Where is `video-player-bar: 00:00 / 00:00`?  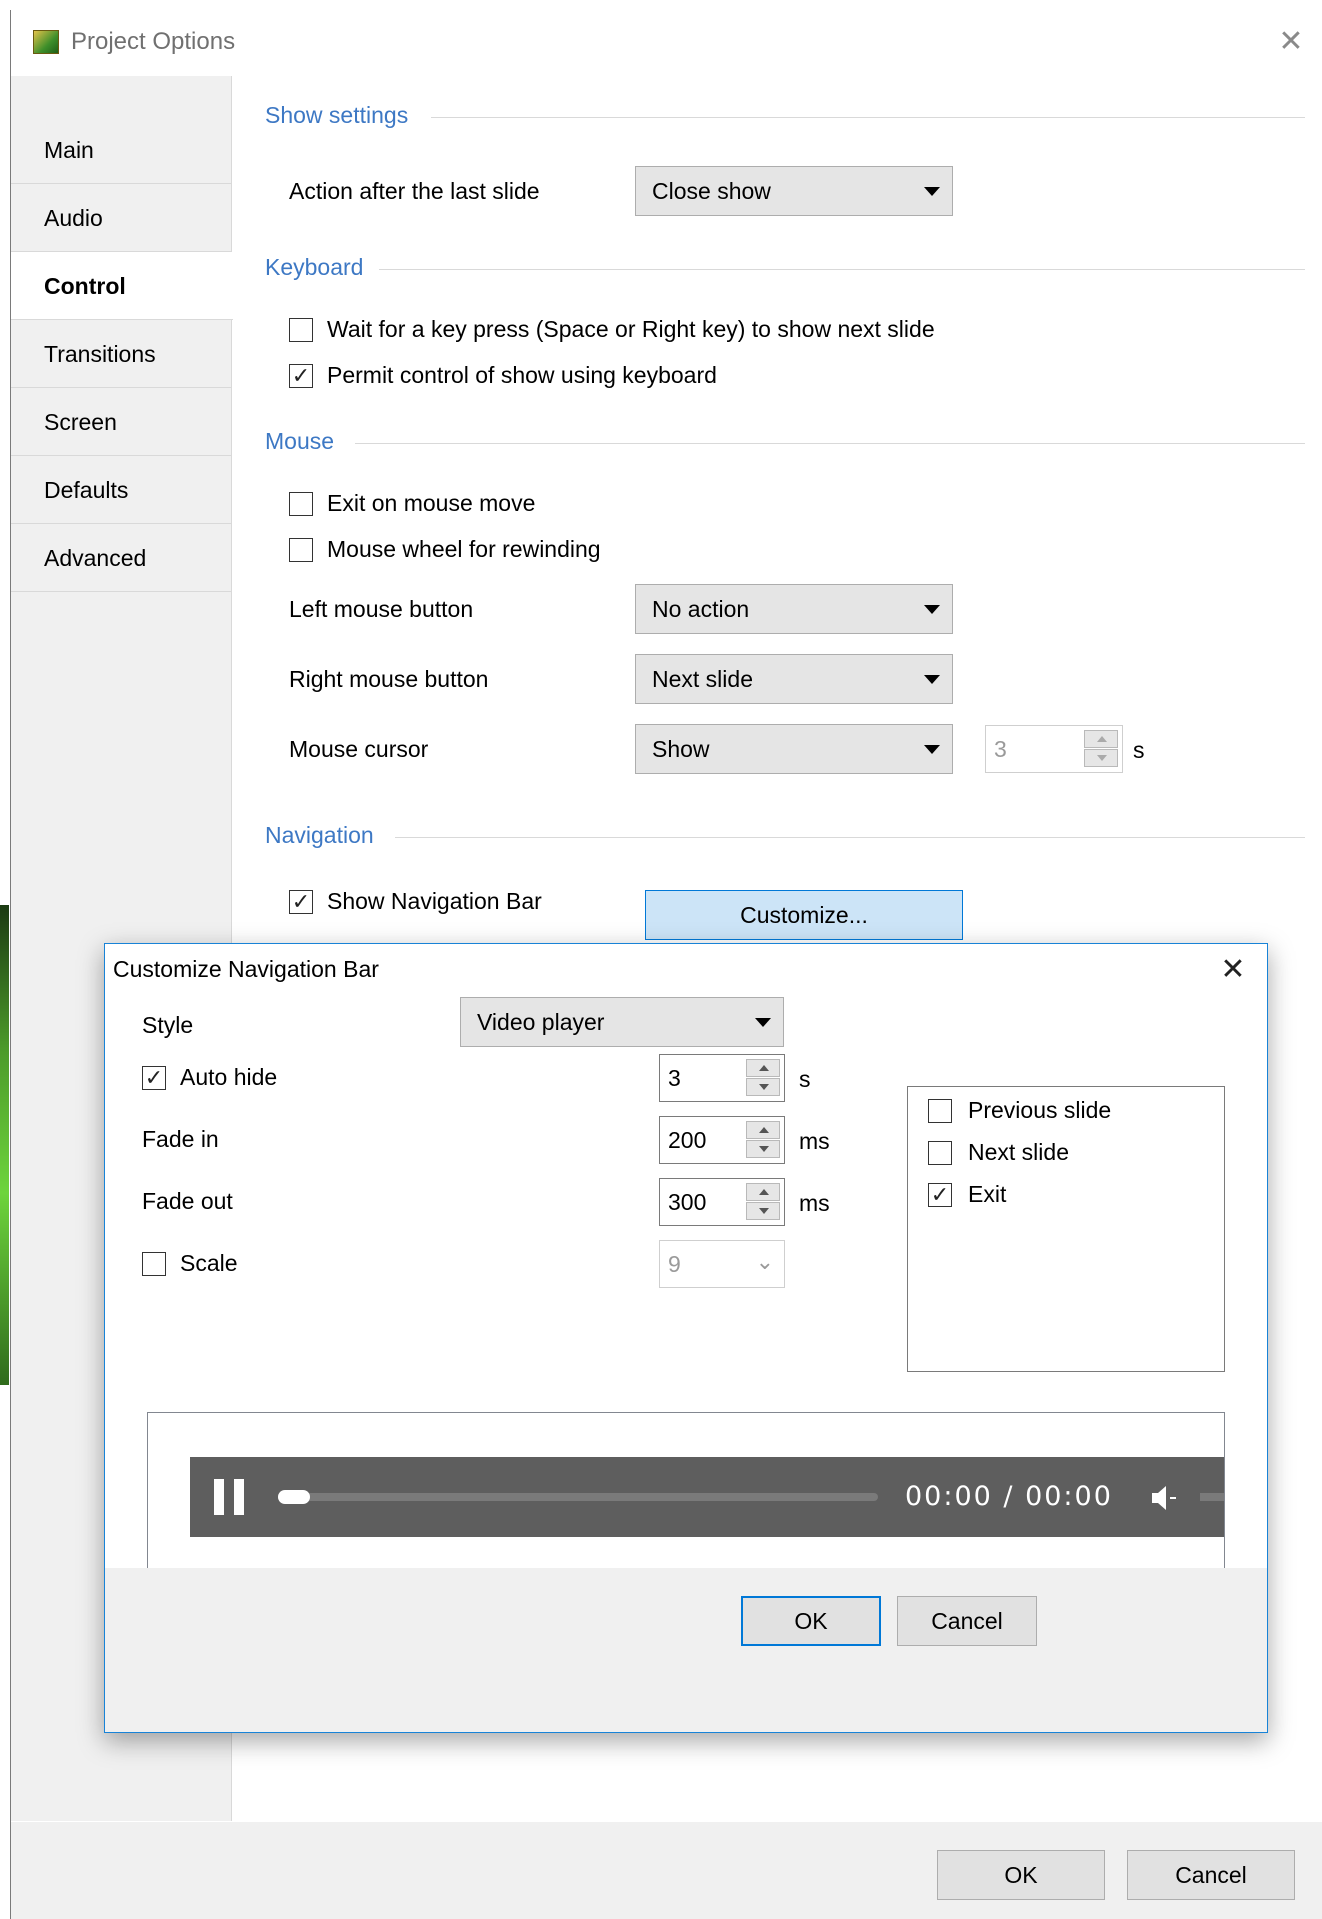 video-player-bar: 00:00 / 00:00 is located at coordinates (707, 1497).